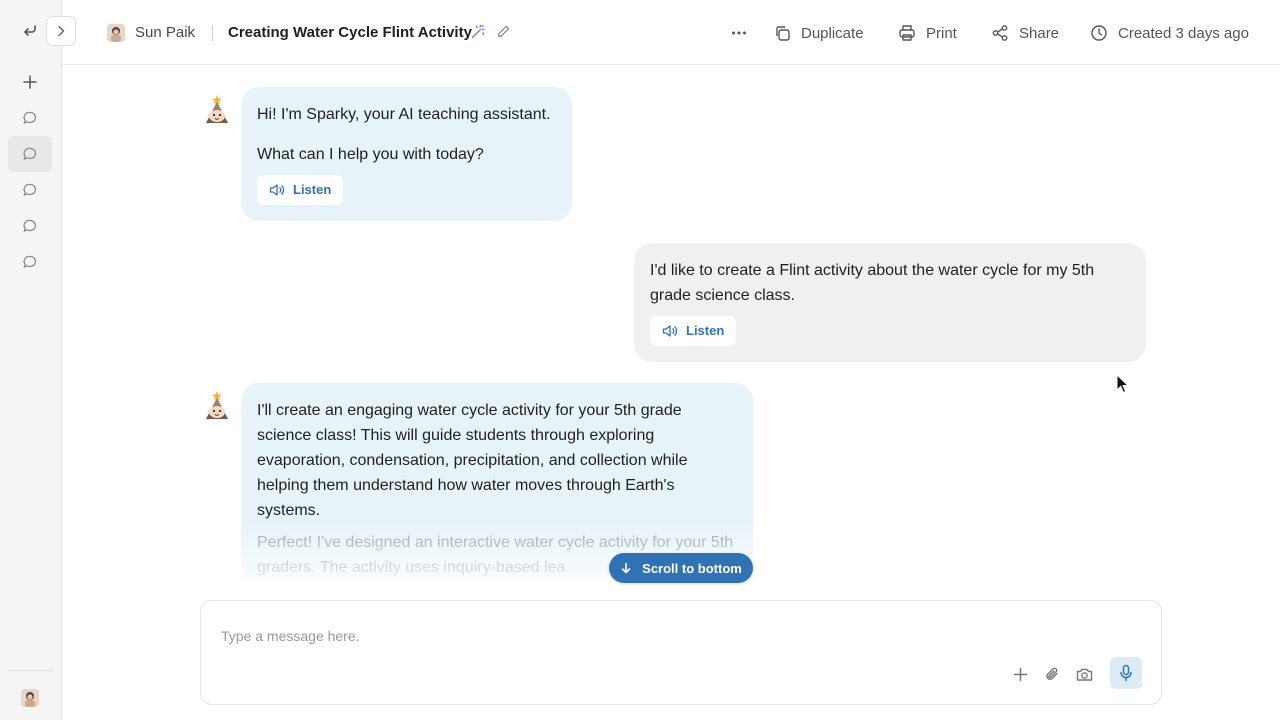  Describe the element at coordinates (212, 33) in the screenshot. I see `title-separator` at that location.